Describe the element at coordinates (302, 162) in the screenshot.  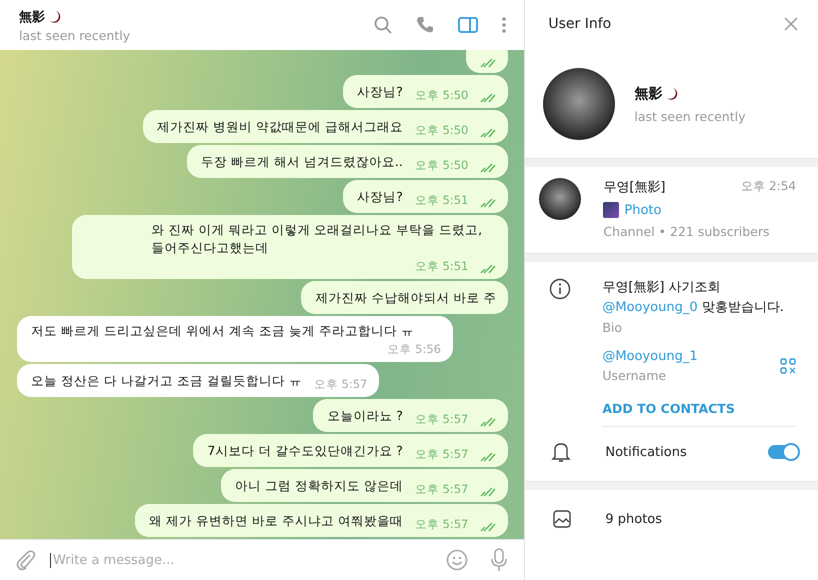
I see `message-text: 두장 빠르게 해서 넘겨드렸잖아요..` at that location.